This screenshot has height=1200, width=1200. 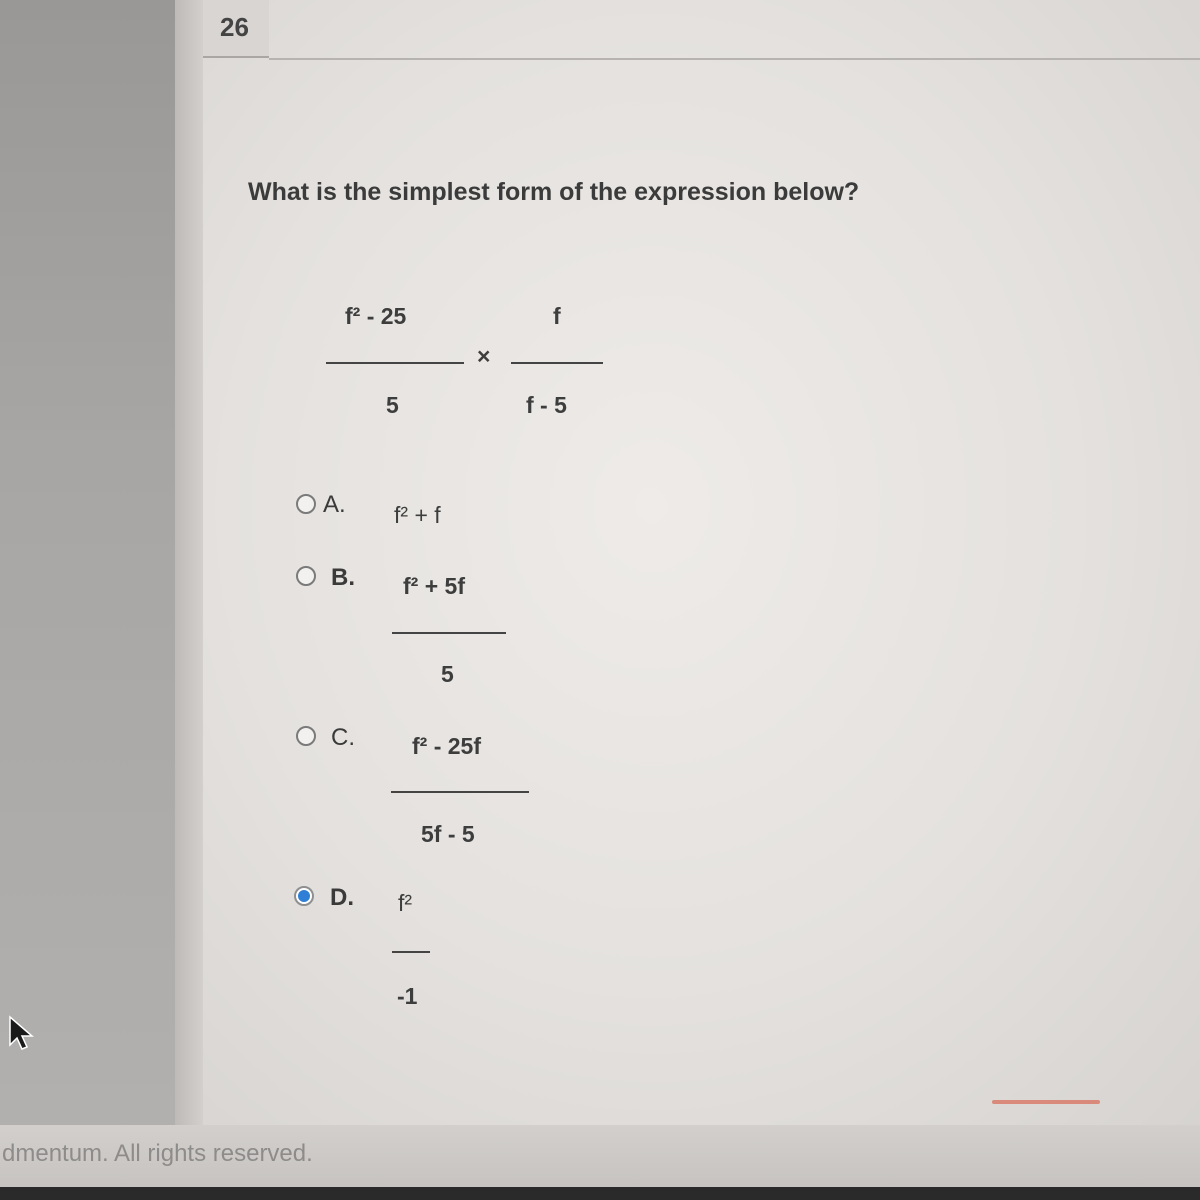 What do you see at coordinates (1046, 1102) in the screenshot?
I see `accent-line` at bounding box center [1046, 1102].